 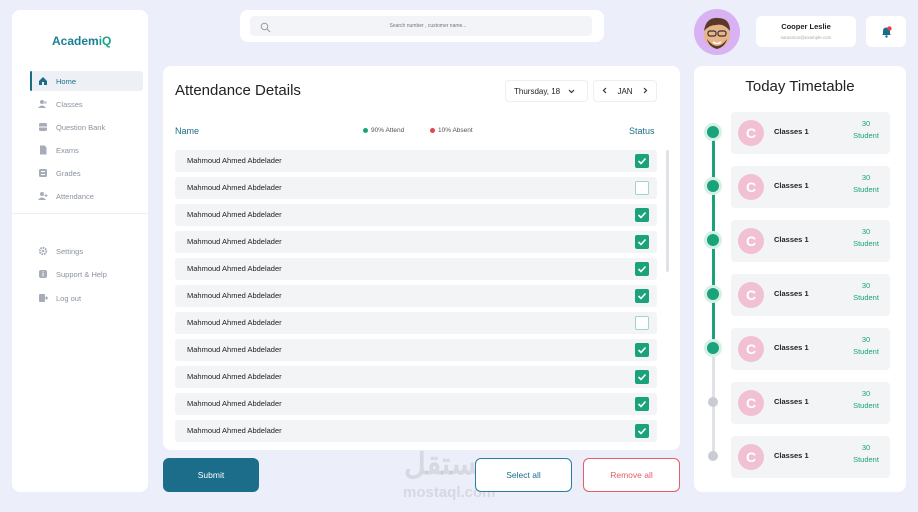 I want to click on remove-all-button: Remove all, so click(x=631, y=475).